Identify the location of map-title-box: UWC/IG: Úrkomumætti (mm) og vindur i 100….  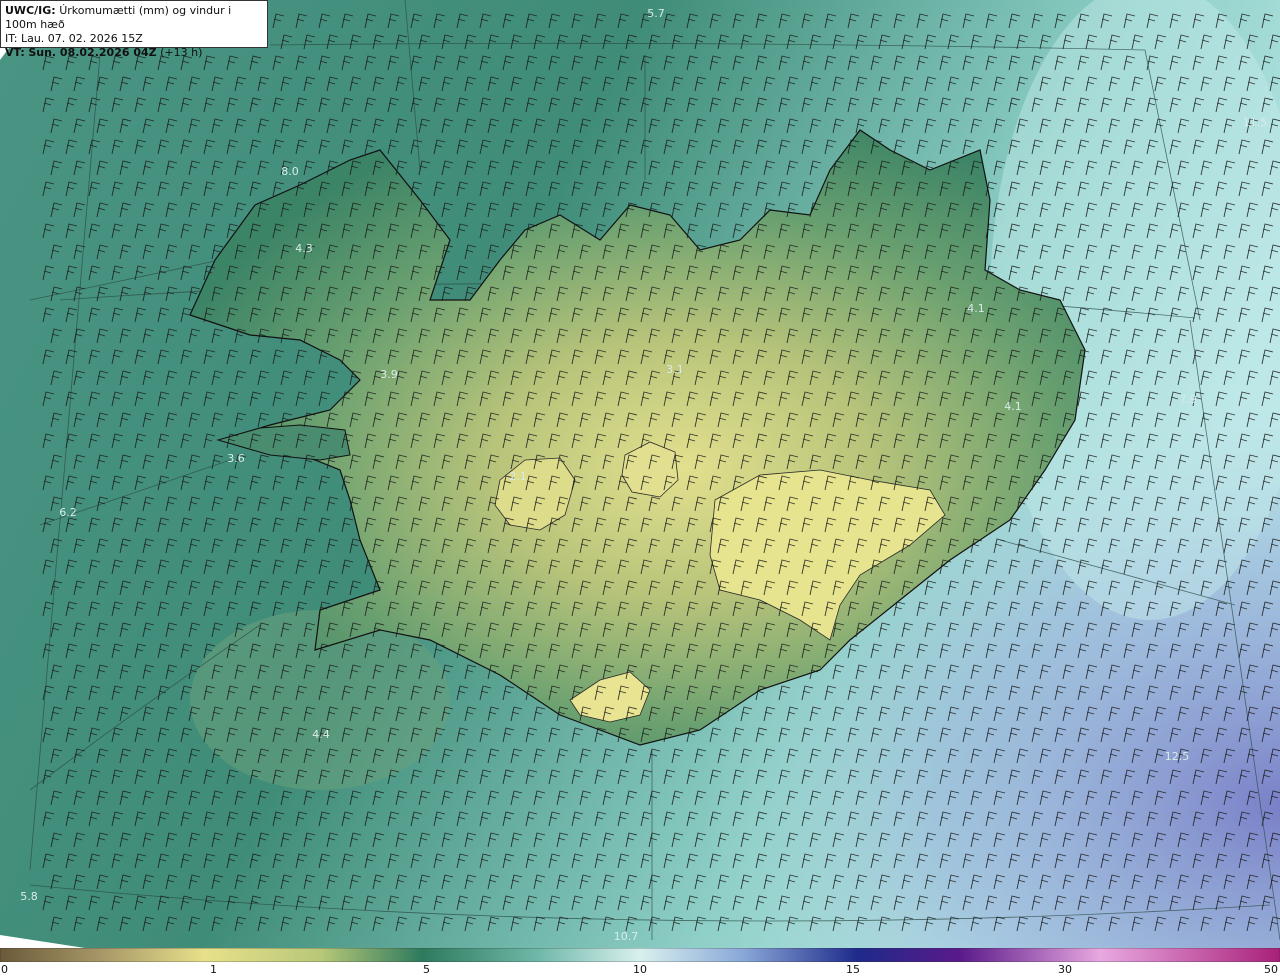
(134, 29).